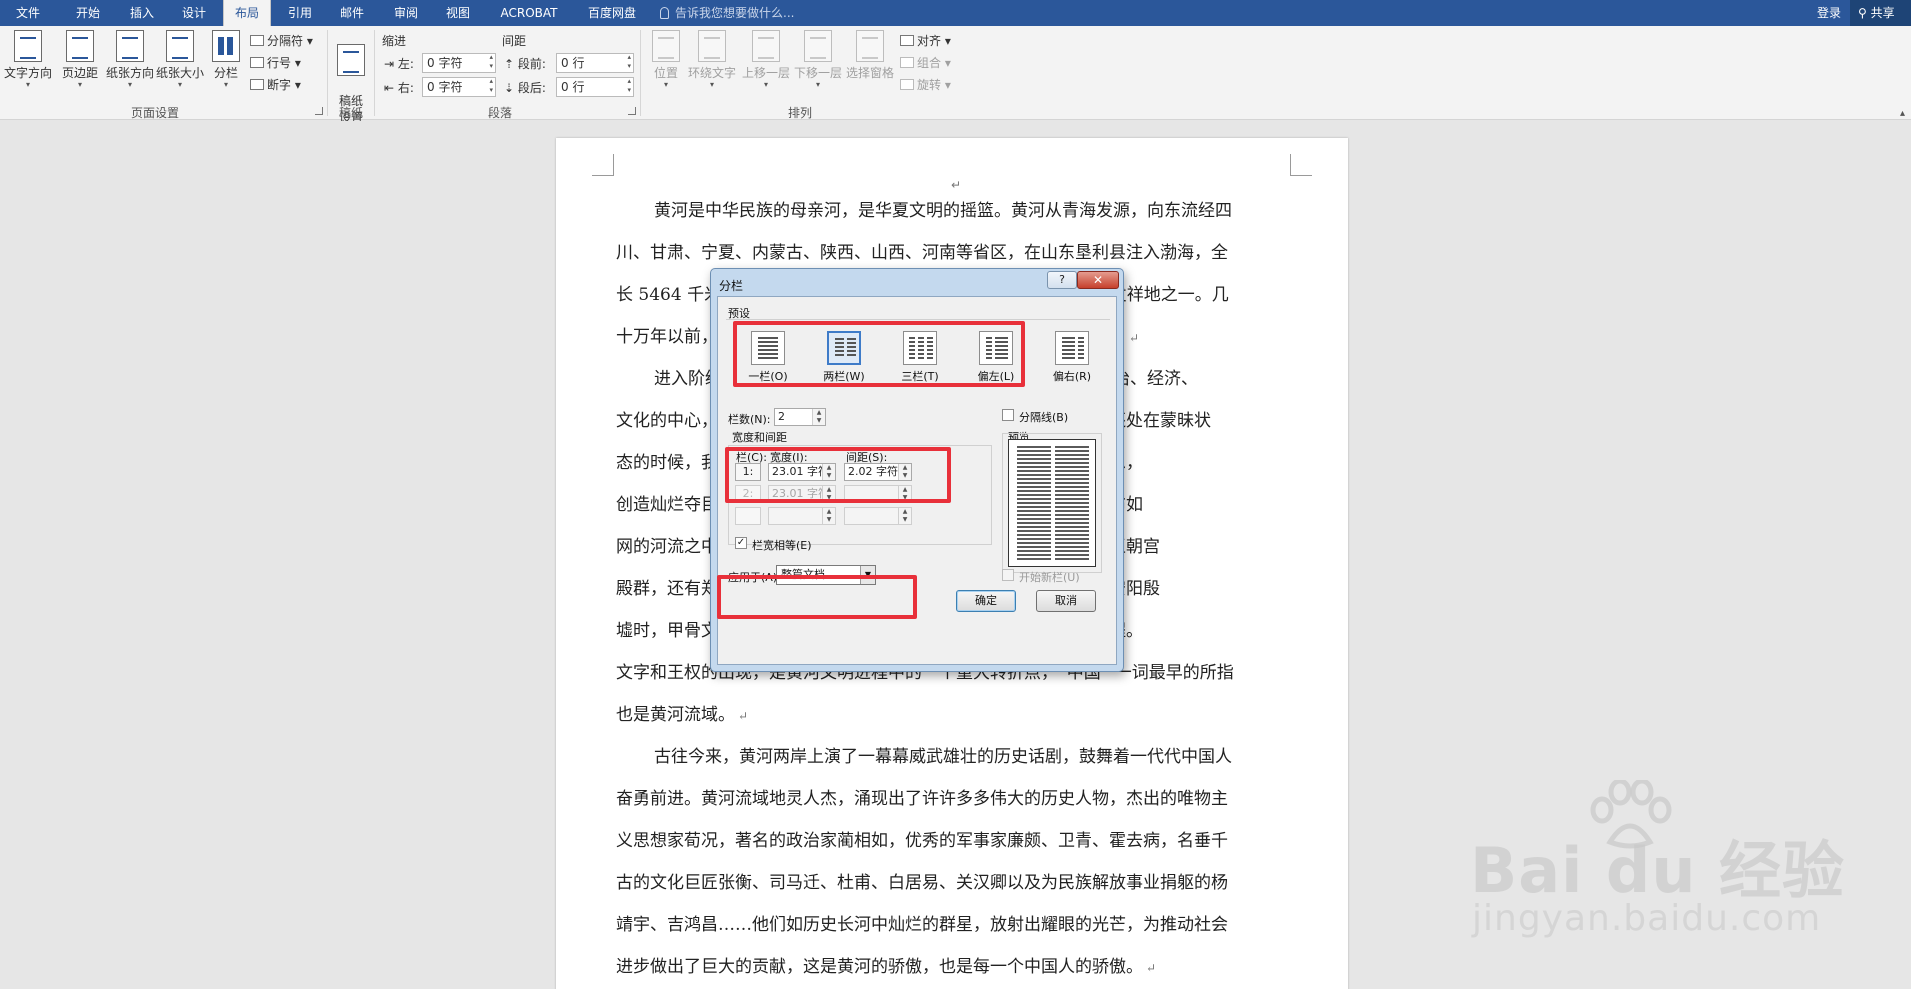 The height and width of the screenshot is (989, 1911). What do you see at coordinates (666, 46) in the screenshot?
I see `position-icon` at bounding box center [666, 46].